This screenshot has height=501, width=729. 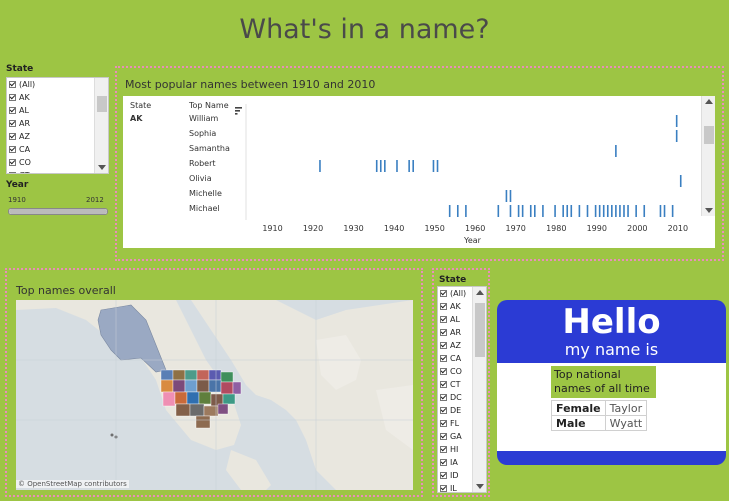 I want to click on chart-scroll-up-icon, so click(x=709, y=101).